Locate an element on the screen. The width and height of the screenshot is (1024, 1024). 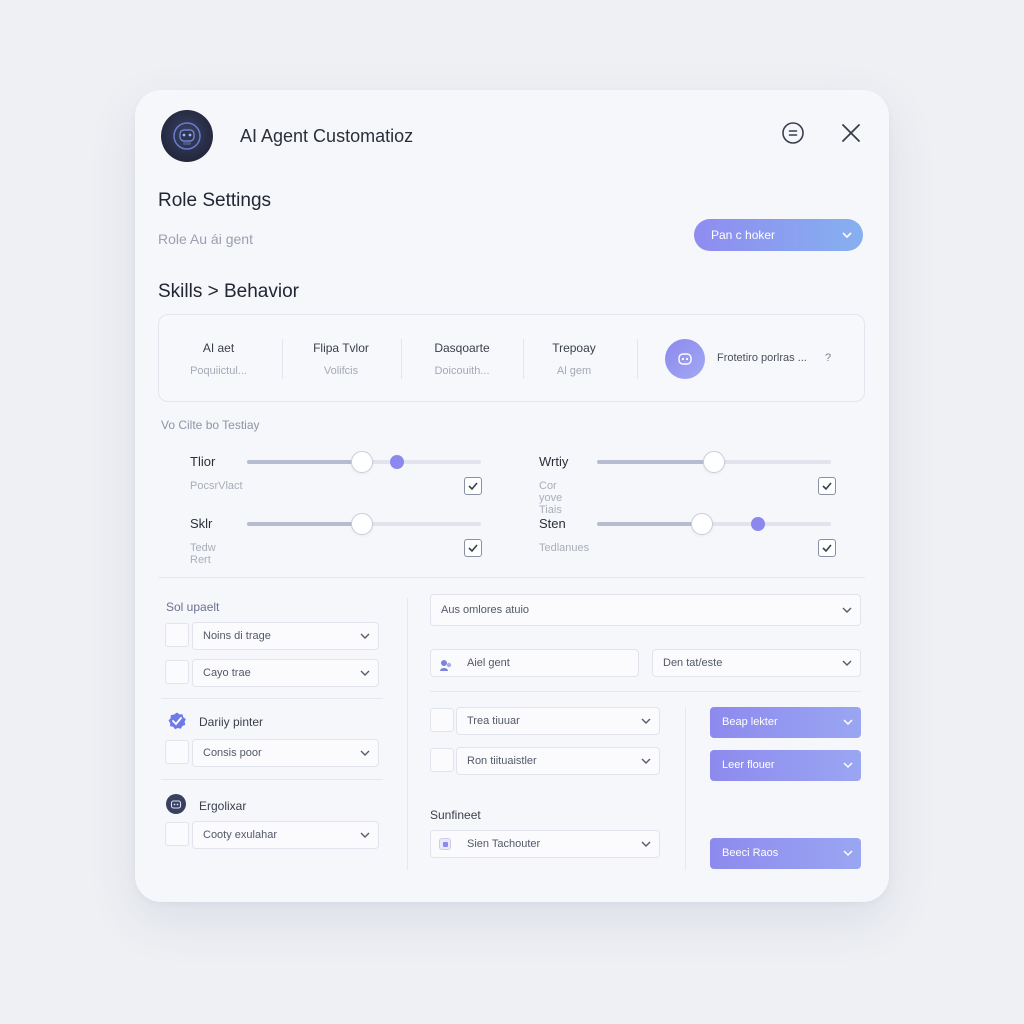
slider-sub: Tedlanues is located at coordinates (564, 548).